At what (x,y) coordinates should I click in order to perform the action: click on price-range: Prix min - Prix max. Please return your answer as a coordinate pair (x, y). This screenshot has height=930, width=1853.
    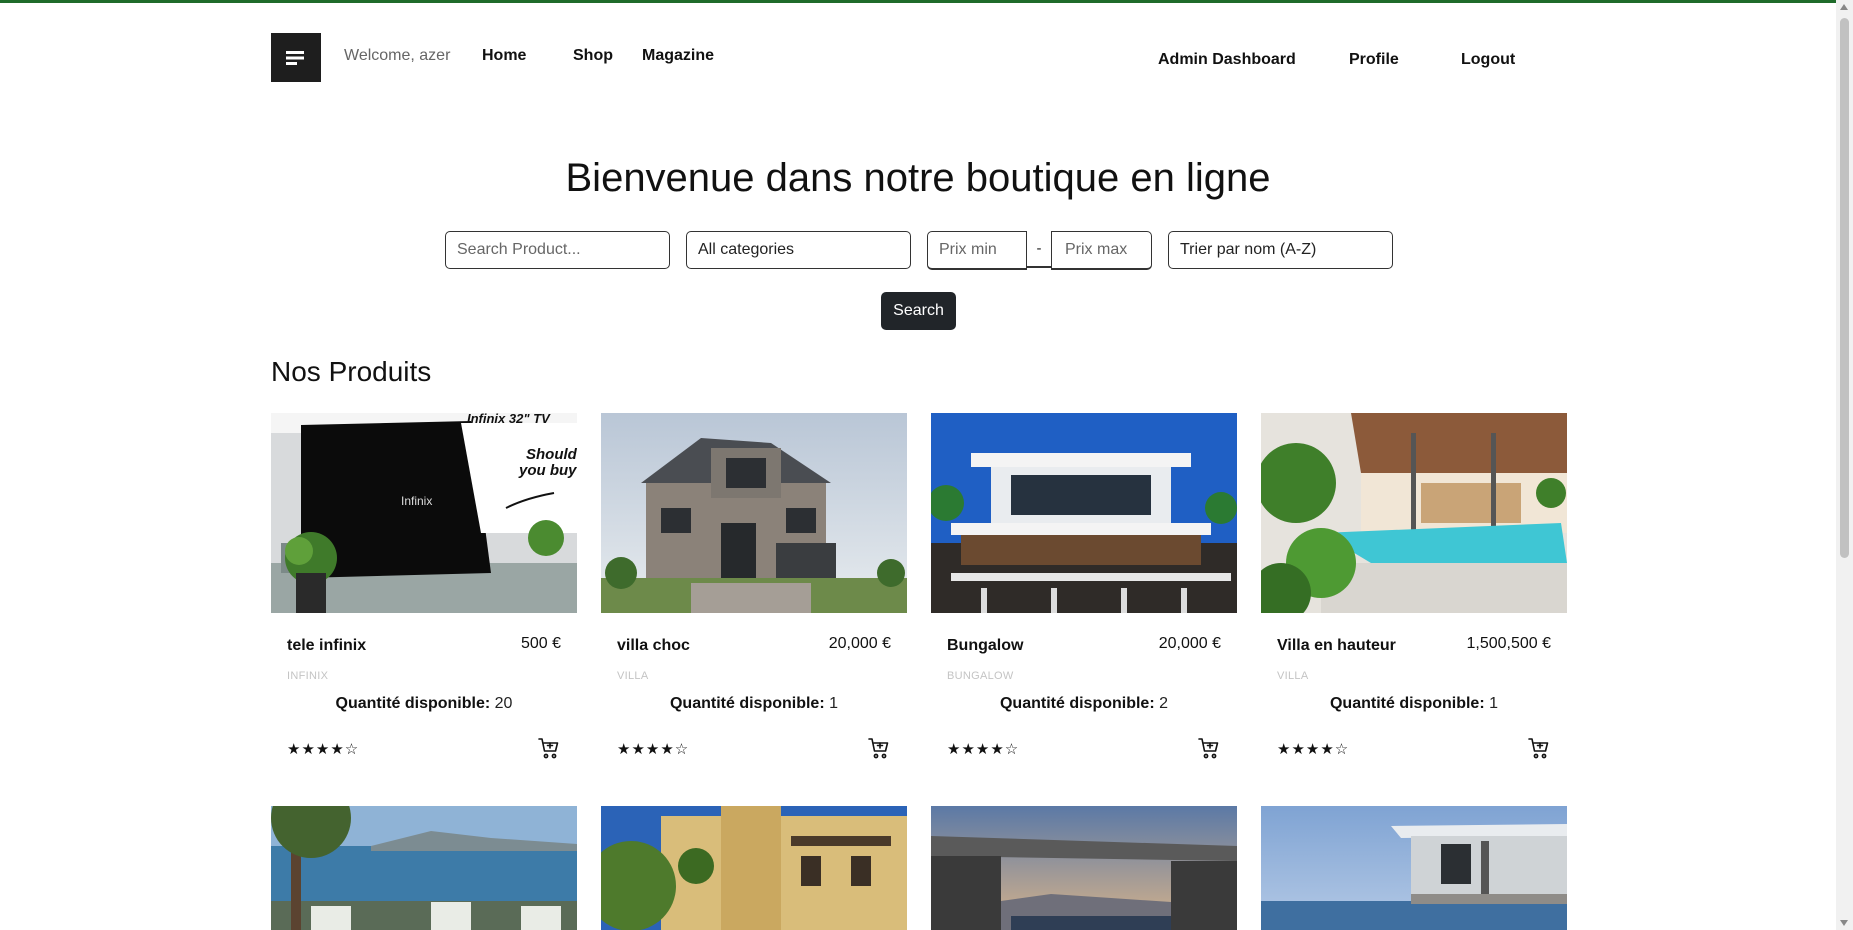
    Looking at the image, I should click on (1039, 250).